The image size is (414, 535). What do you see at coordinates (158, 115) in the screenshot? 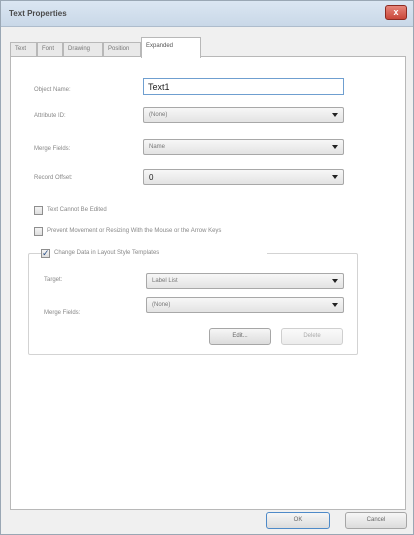
I see `attribute-id-value: (None)` at bounding box center [158, 115].